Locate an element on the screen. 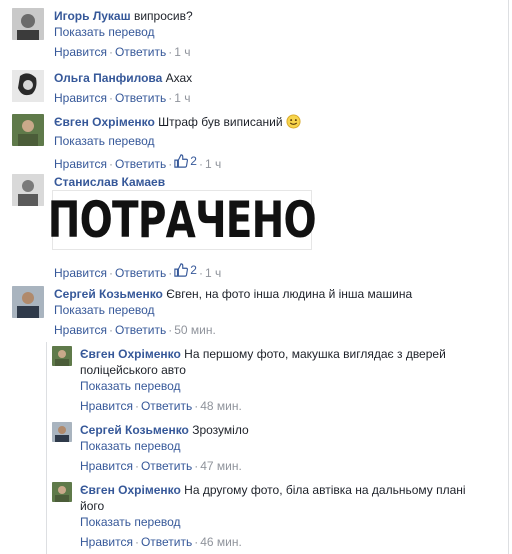 The image size is (512, 554). comment-text: Євген, на фото інша людина й інша машина is located at coordinates (289, 294).